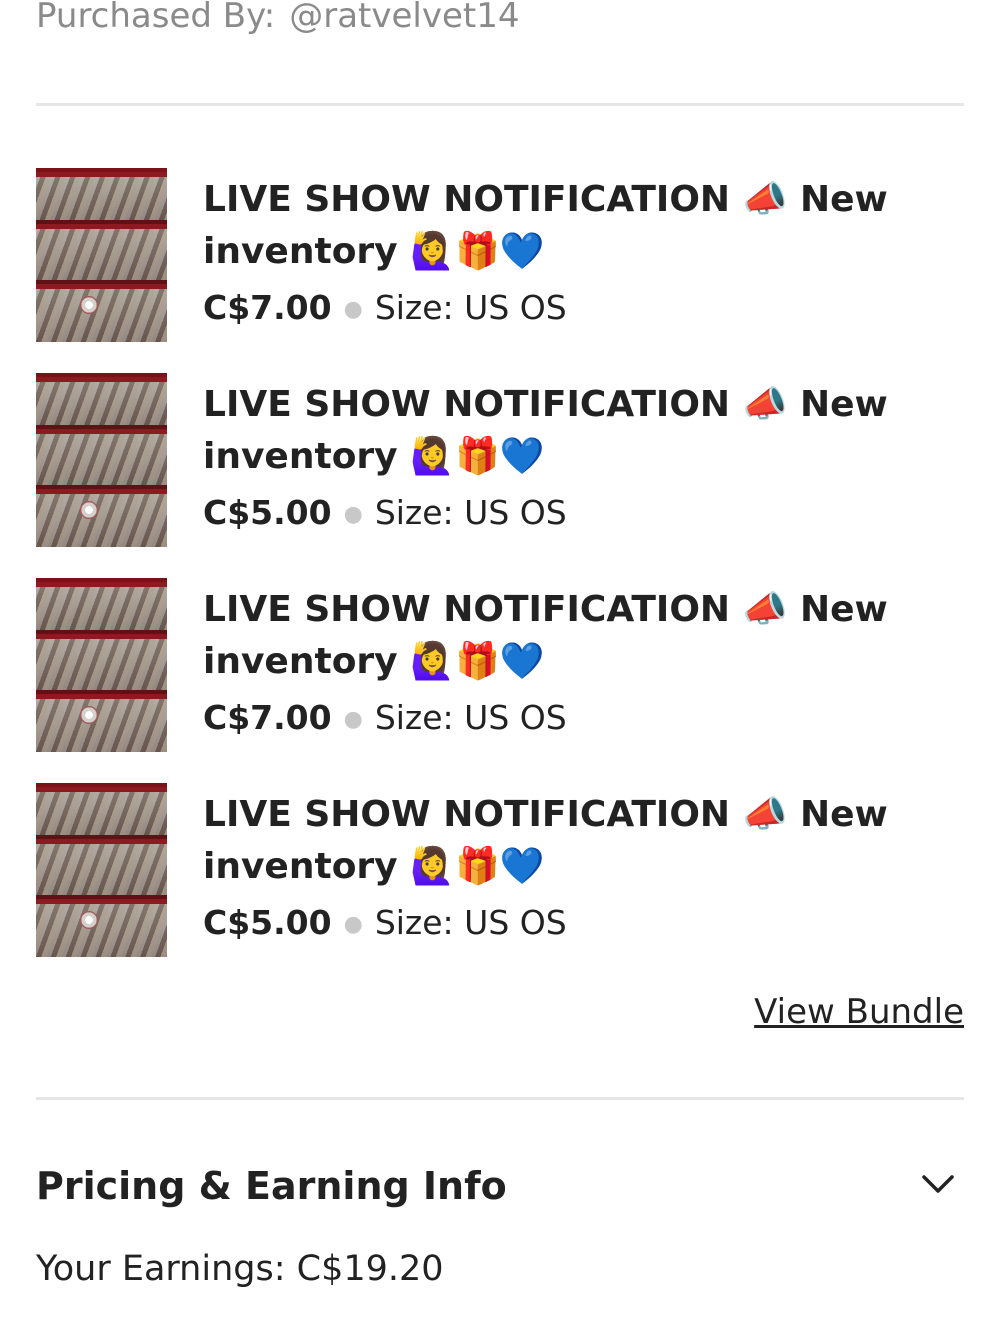  What do you see at coordinates (240, 1269) in the screenshot?
I see `your-earnings: Your Earnings: C$19.20` at bounding box center [240, 1269].